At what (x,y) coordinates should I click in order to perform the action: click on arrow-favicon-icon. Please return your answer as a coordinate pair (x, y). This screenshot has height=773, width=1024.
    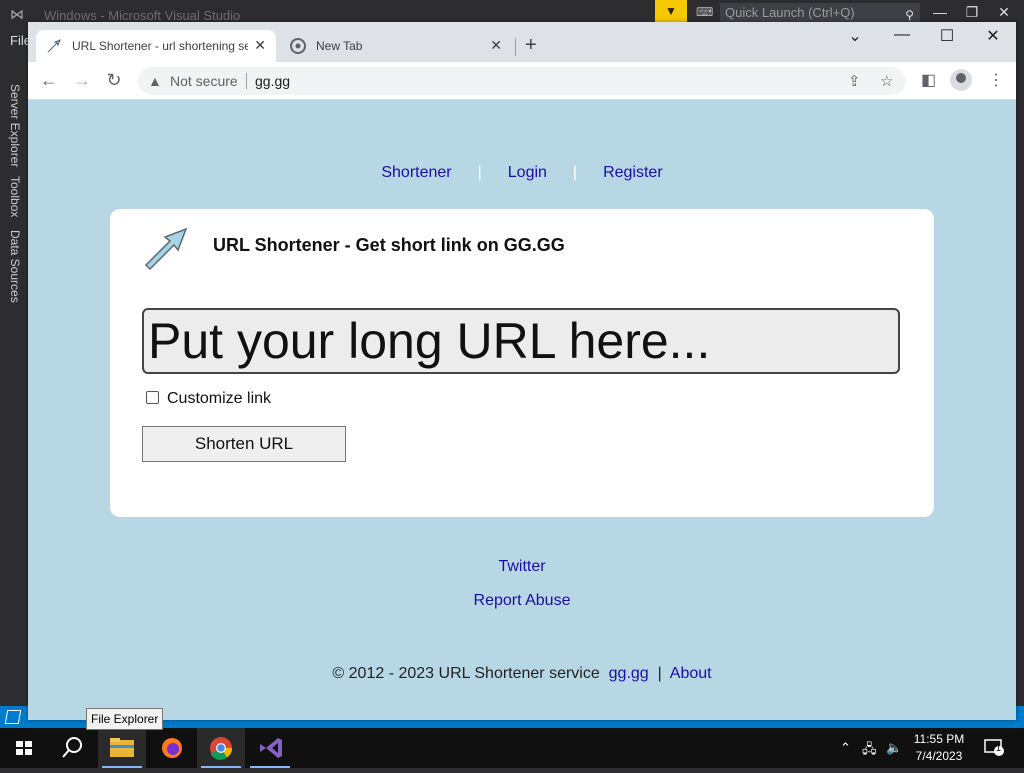
    Looking at the image, I should click on (54, 46).